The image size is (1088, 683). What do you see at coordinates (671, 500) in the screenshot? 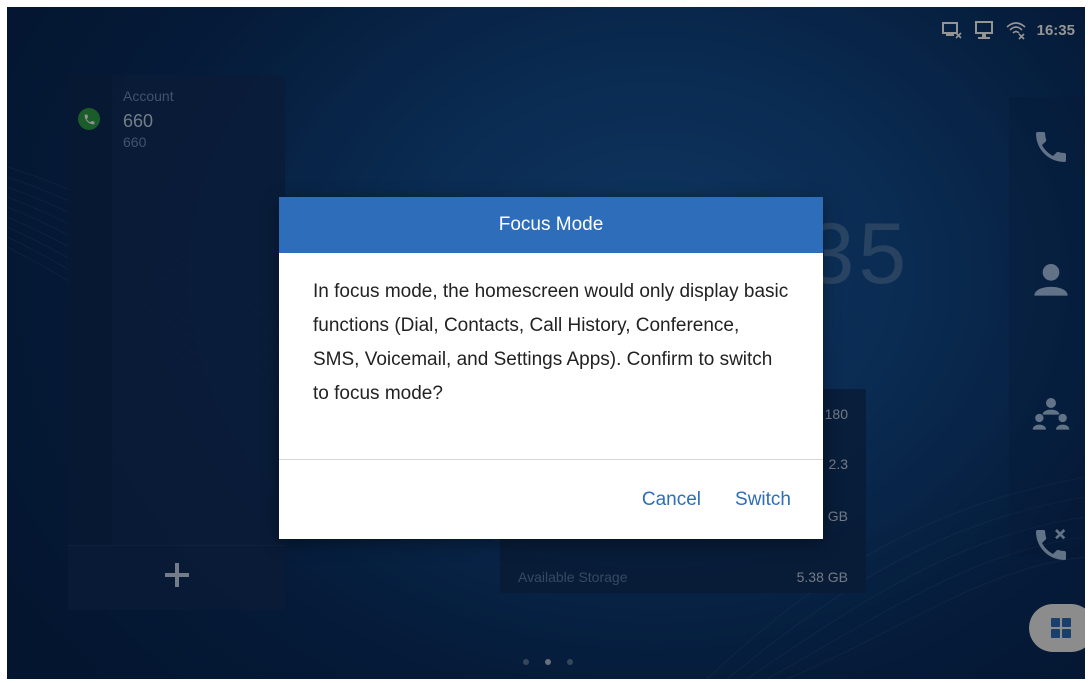
I see `cancel-button: Cancel` at bounding box center [671, 500].